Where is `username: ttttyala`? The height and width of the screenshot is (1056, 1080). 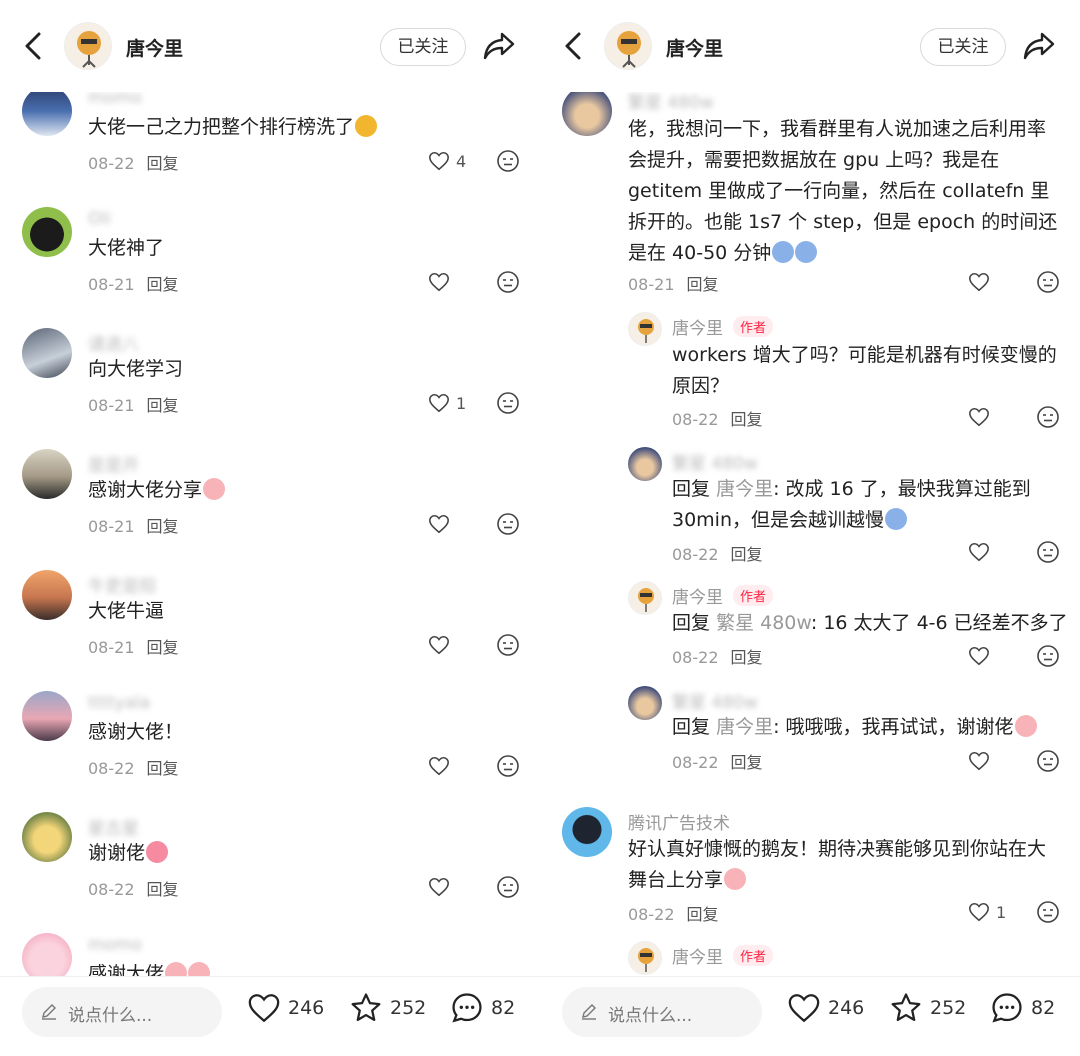
username: ttttyala is located at coordinates (119, 703).